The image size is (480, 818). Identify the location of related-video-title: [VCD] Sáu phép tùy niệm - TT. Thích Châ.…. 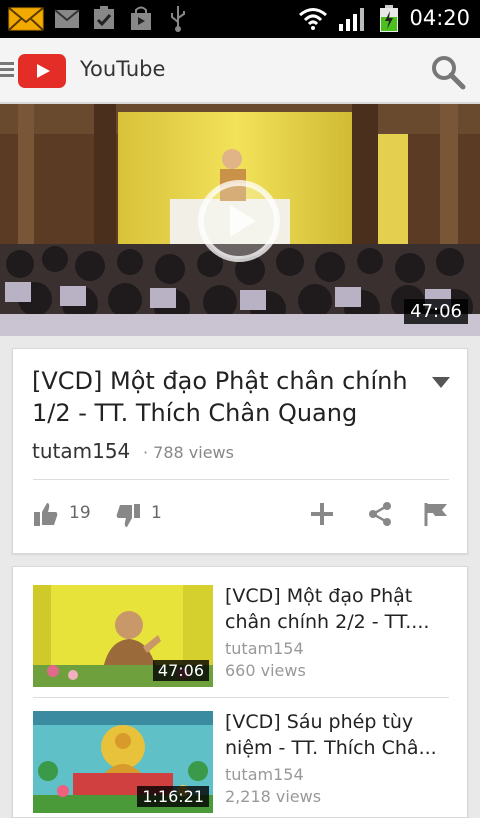
(335, 735).